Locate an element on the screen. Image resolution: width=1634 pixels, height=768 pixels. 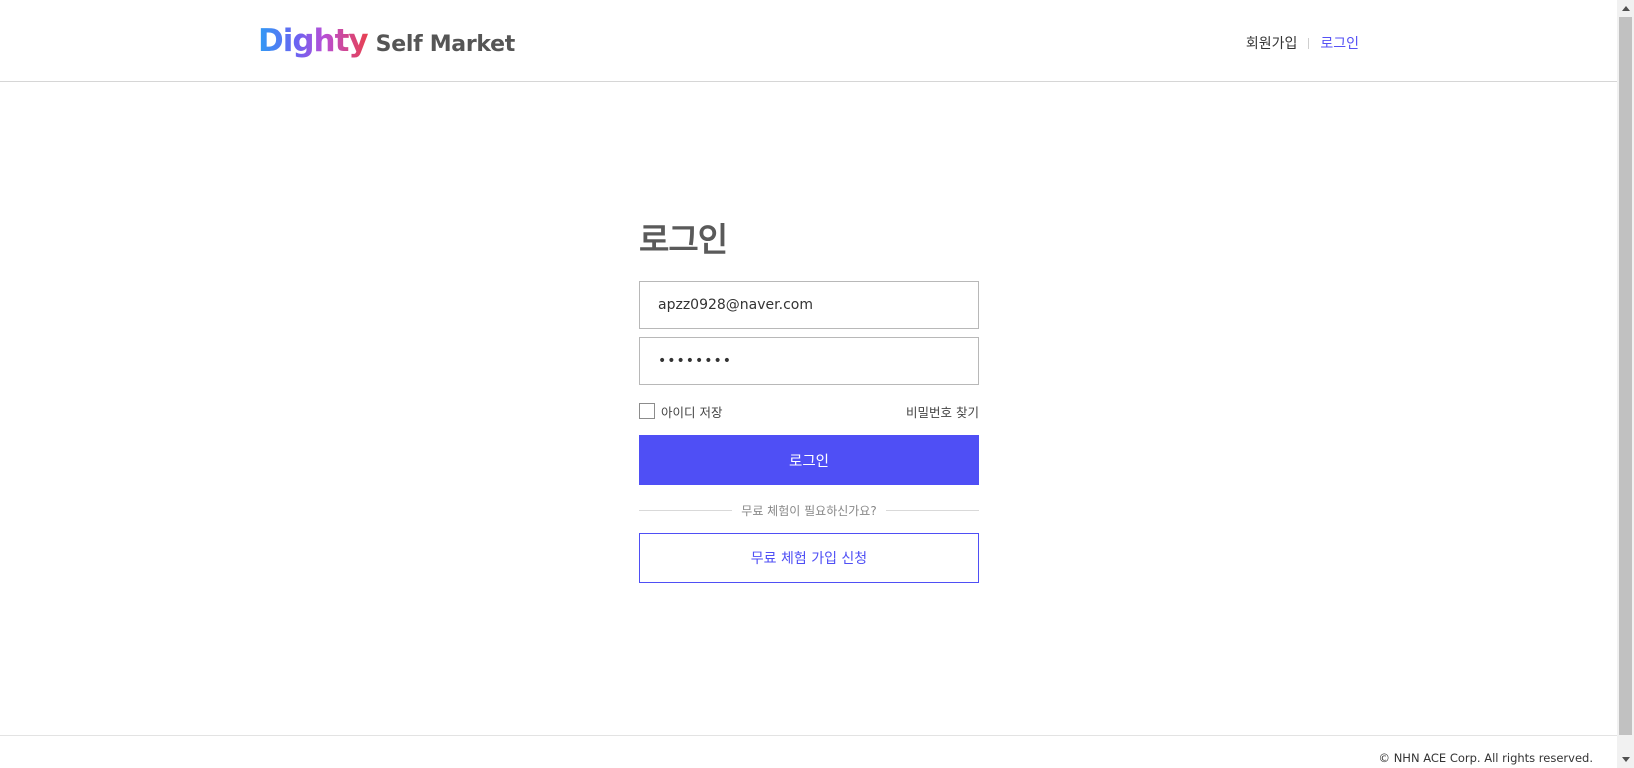
vertical-scrollbar is located at coordinates (1625, 384).